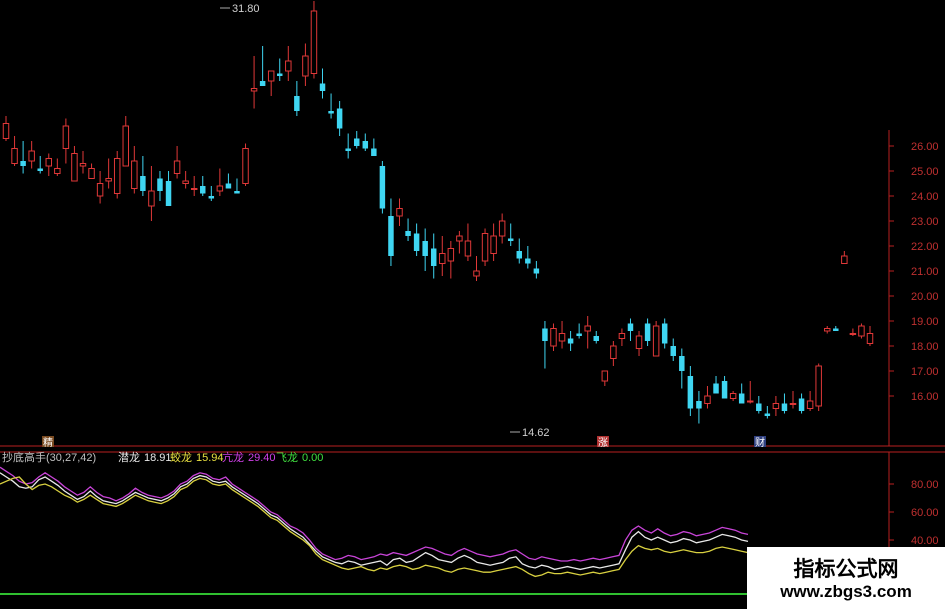 The height and width of the screenshot is (609, 945). Describe the element at coordinates (49, 457) in the screenshot. I see `indicator-title: 抄底高手(30,27,42)` at that location.